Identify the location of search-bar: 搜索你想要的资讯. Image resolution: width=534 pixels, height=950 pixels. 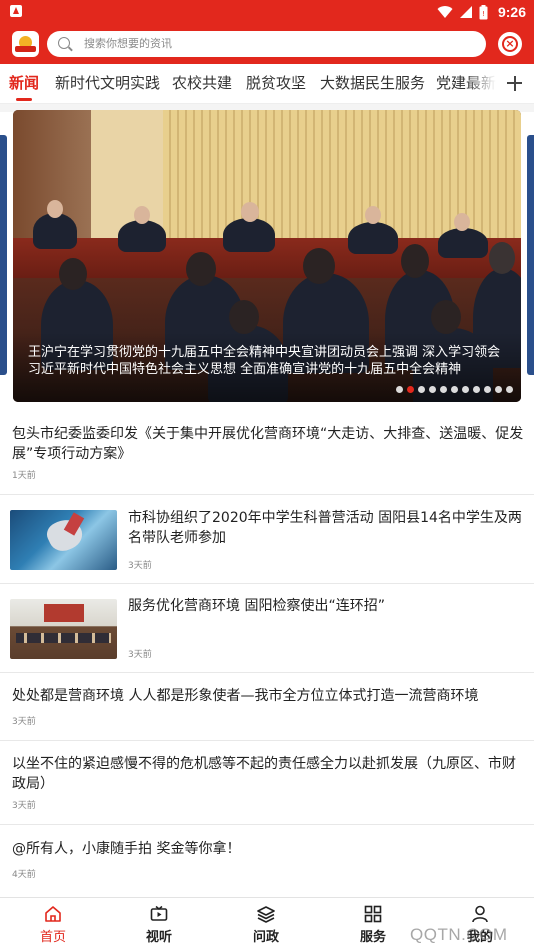
(266, 44).